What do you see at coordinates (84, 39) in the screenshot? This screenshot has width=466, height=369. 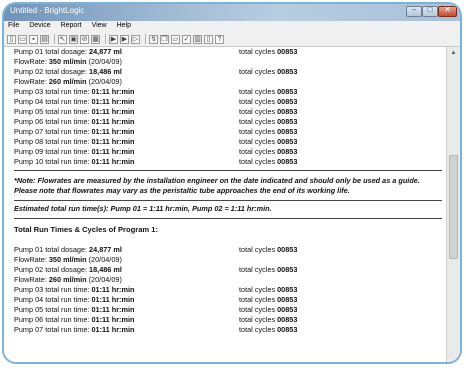 I see `zoom-icon: ⊘` at bounding box center [84, 39].